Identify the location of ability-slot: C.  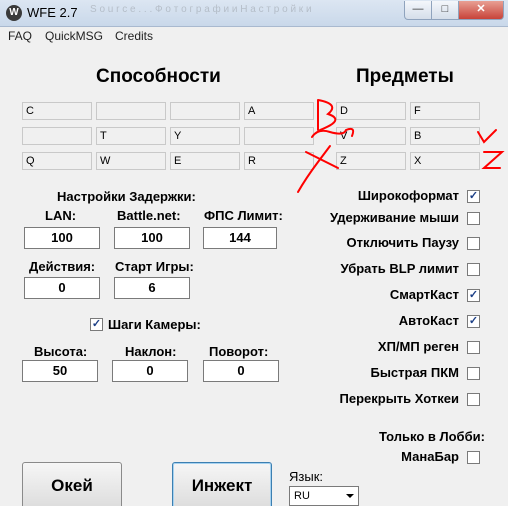
(57, 111).